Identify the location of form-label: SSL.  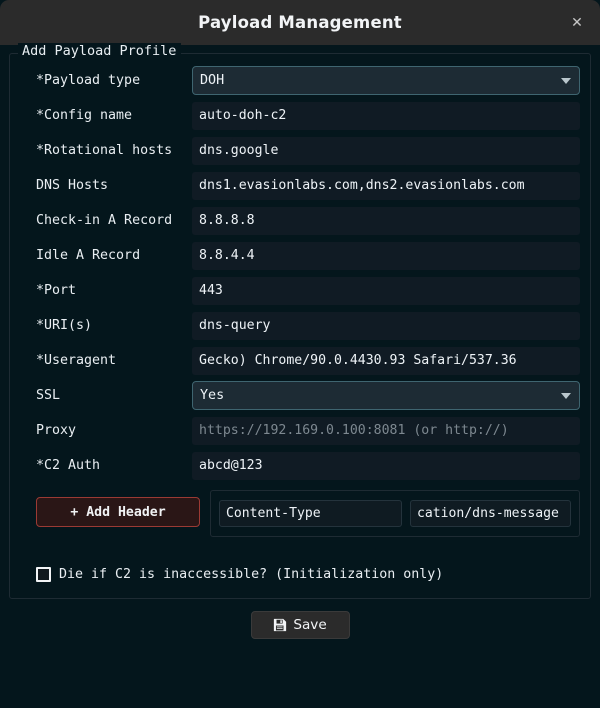
(48, 395).